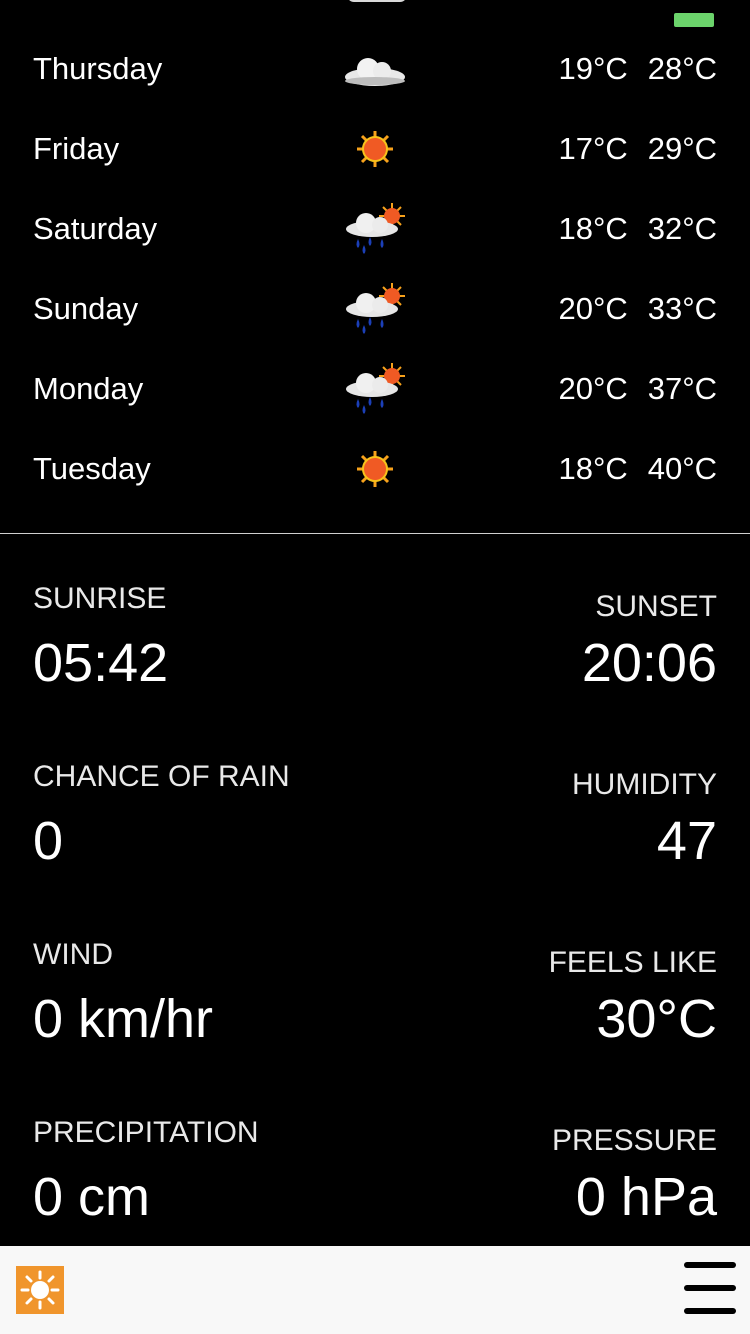  Describe the element at coordinates (637, 149) in the screenshot. I see `temperature-range: 17°C 29°C` at that location.